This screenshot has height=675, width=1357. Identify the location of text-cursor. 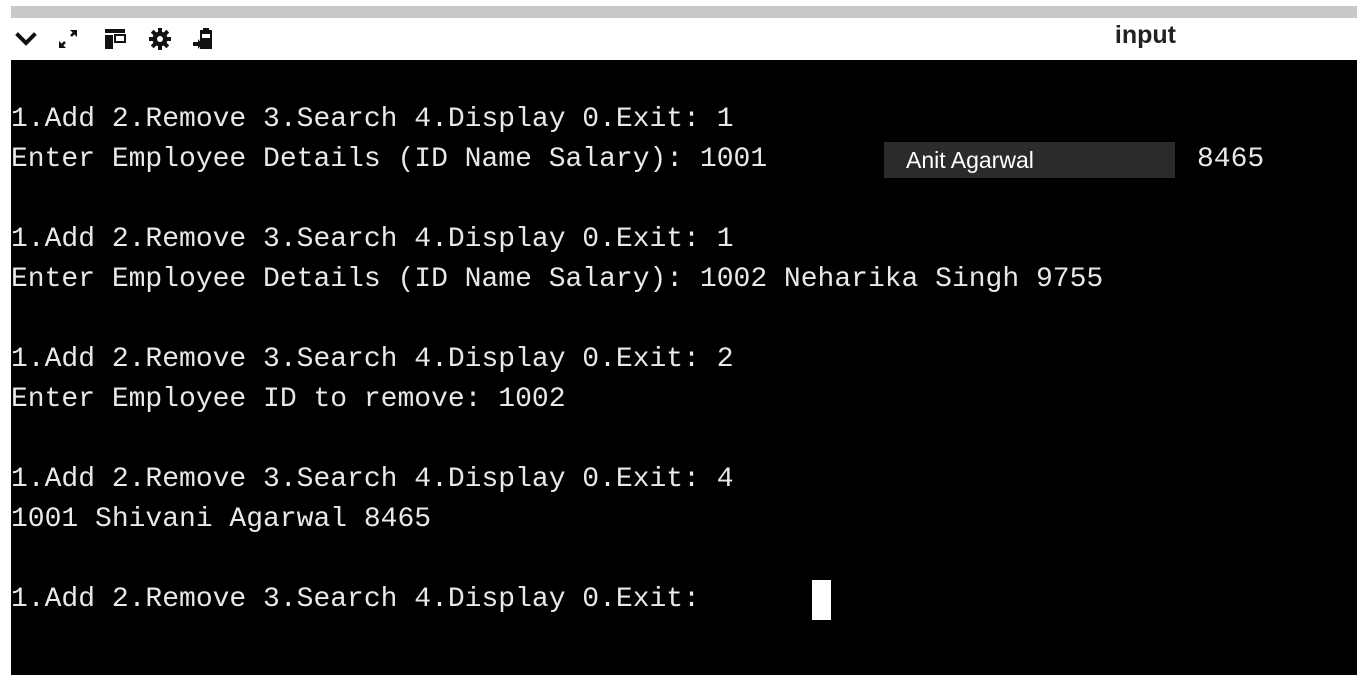
(821, 600).